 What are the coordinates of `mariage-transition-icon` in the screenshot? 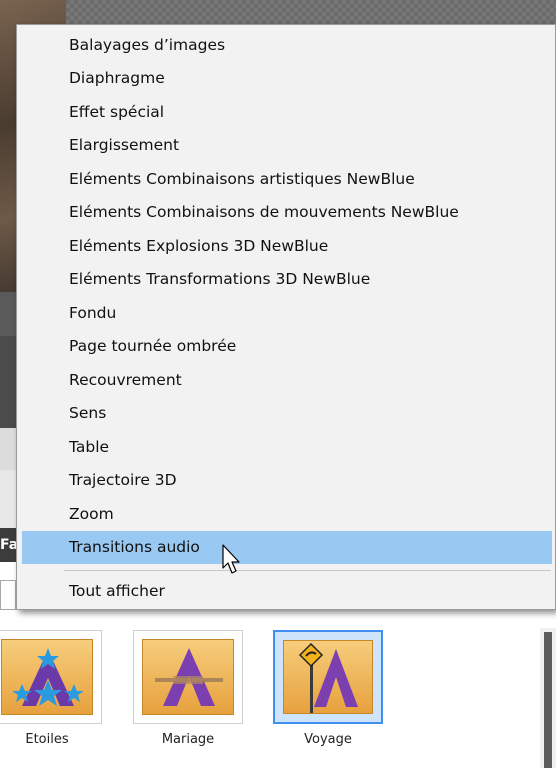 It's located at (188, 677).